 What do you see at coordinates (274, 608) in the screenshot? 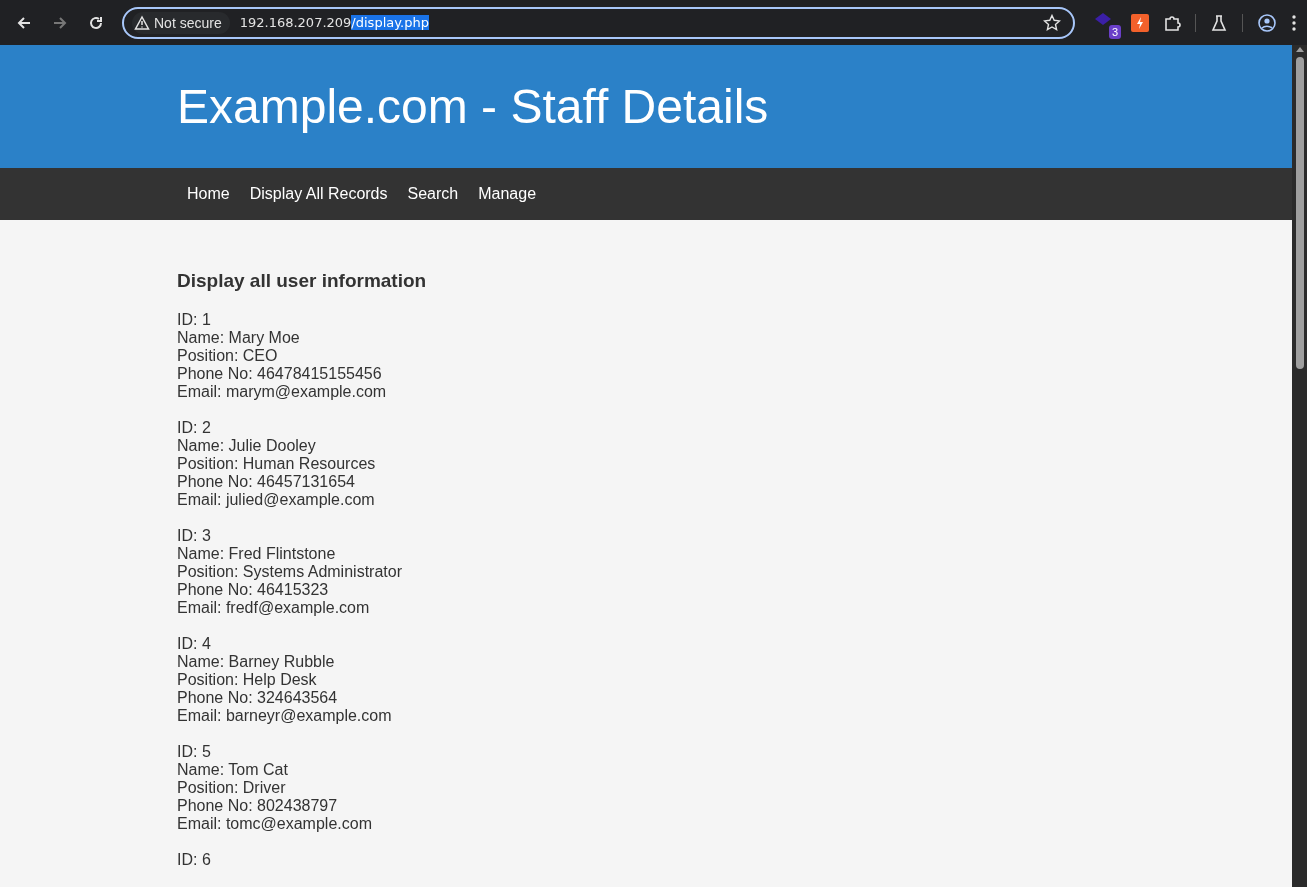
I see `record-line: Email: fredf@example.com` at bounding box center [274, 608].